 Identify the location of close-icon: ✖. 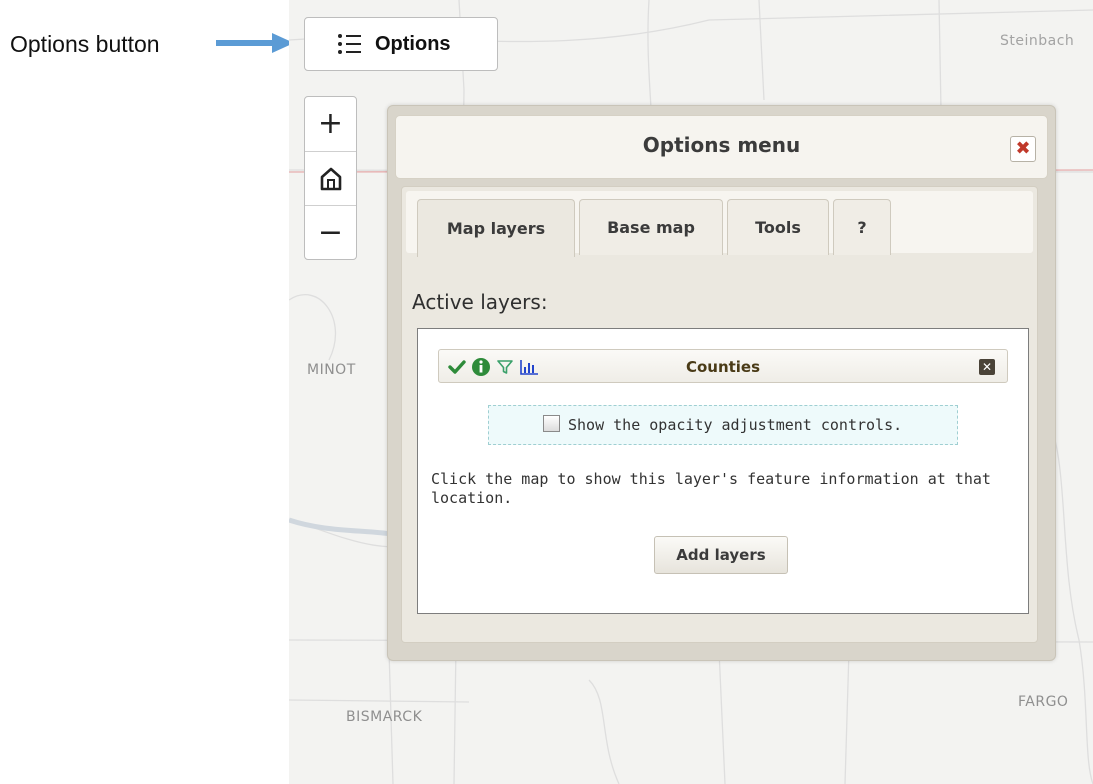
(1023, 148).